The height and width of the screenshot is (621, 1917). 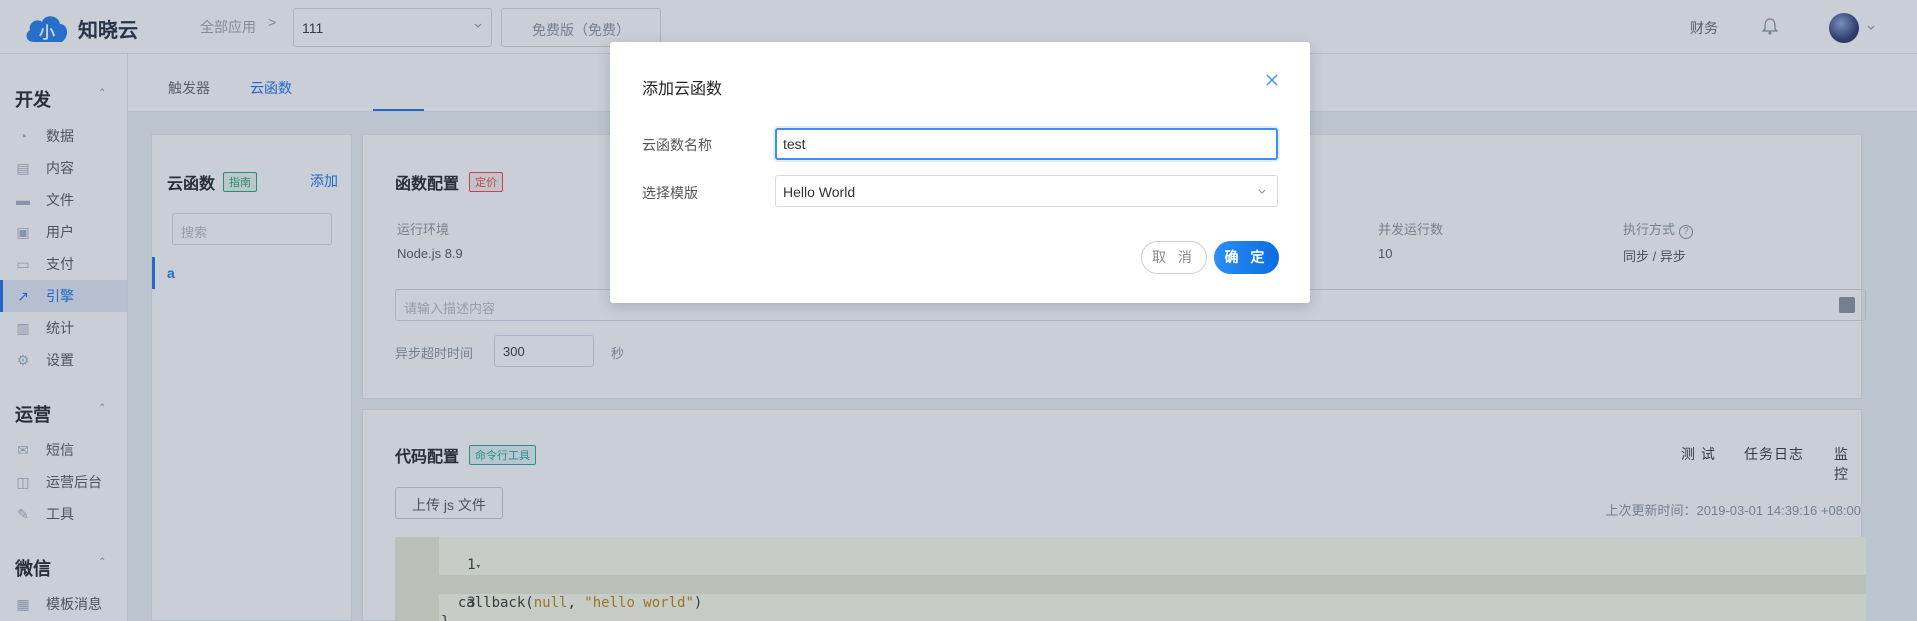 What do you see at coordinates (677, 145) in the screenshot?
I see `function-name-label: 云函数名称` at bounding box center [677, 145].